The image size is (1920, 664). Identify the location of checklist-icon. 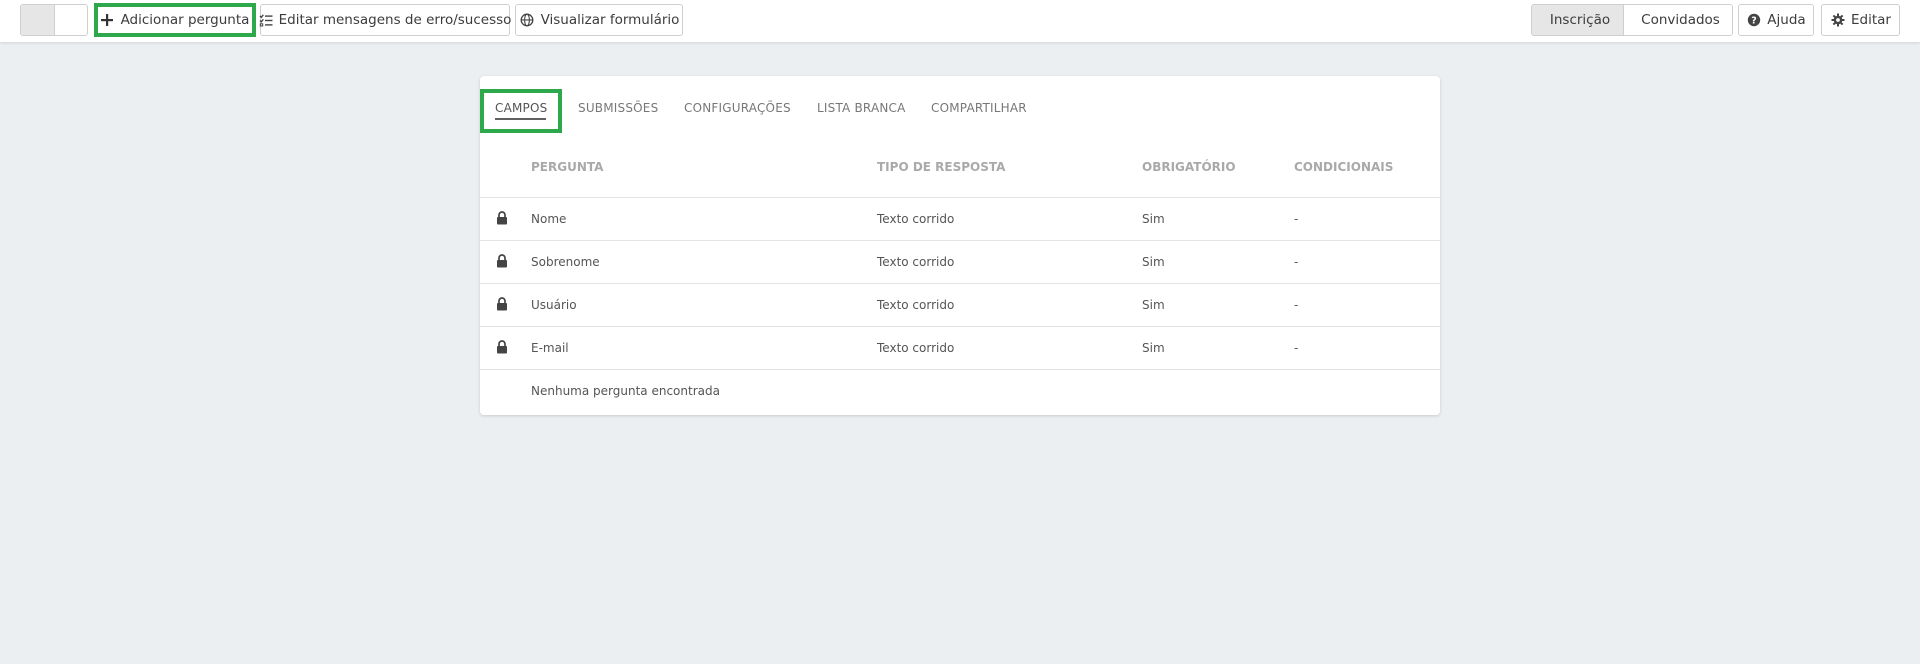
(266, 20).